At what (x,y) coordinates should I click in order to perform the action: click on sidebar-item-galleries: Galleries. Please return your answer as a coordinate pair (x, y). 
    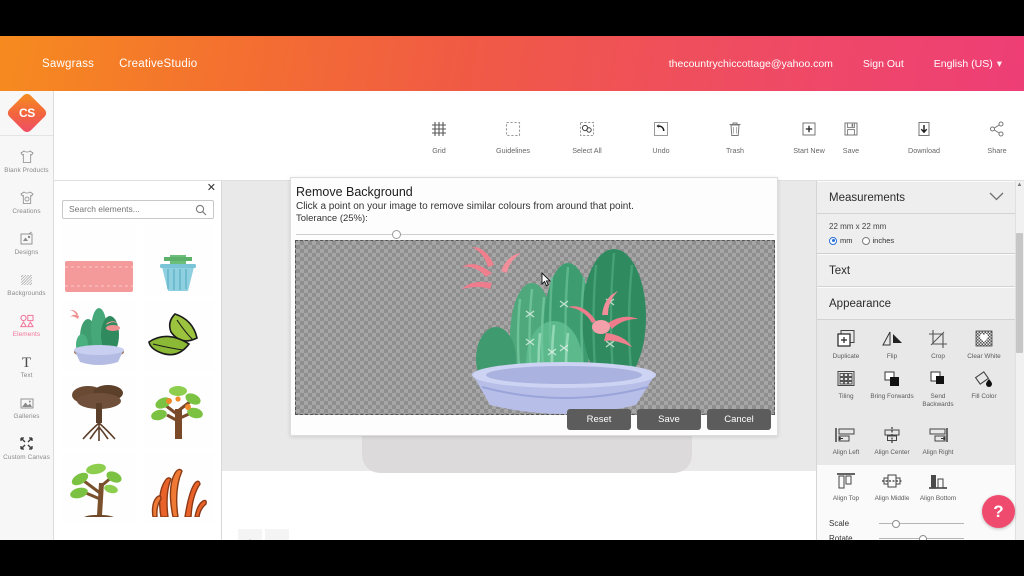
    Looking at the image, I should click on (26, 406).